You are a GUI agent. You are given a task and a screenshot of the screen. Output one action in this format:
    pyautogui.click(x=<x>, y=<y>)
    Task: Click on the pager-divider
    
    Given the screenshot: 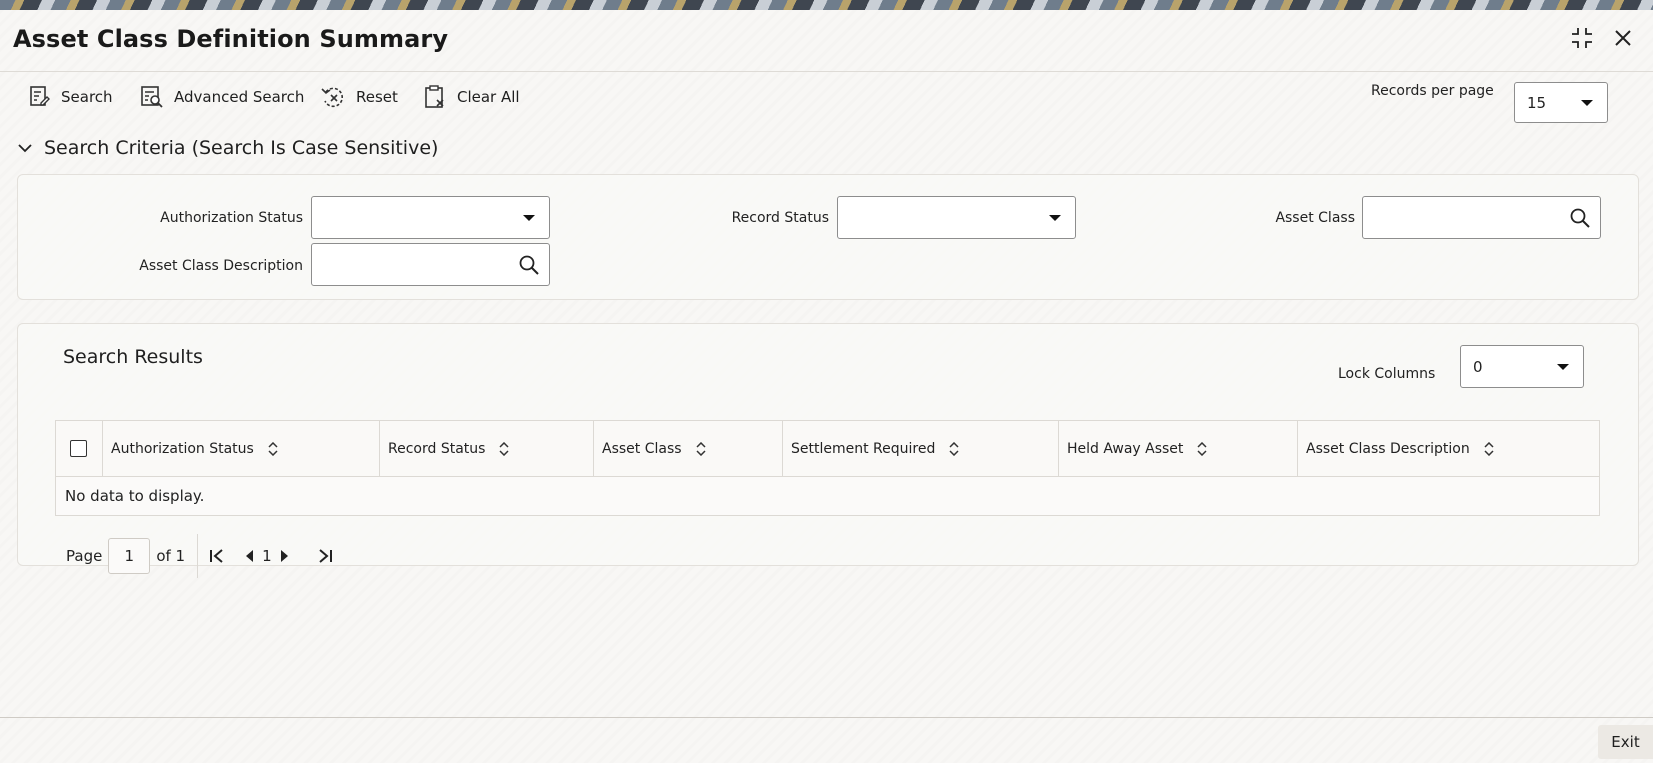 What is the action you would take?
    pyautogui.click(x=198, y=556)
    